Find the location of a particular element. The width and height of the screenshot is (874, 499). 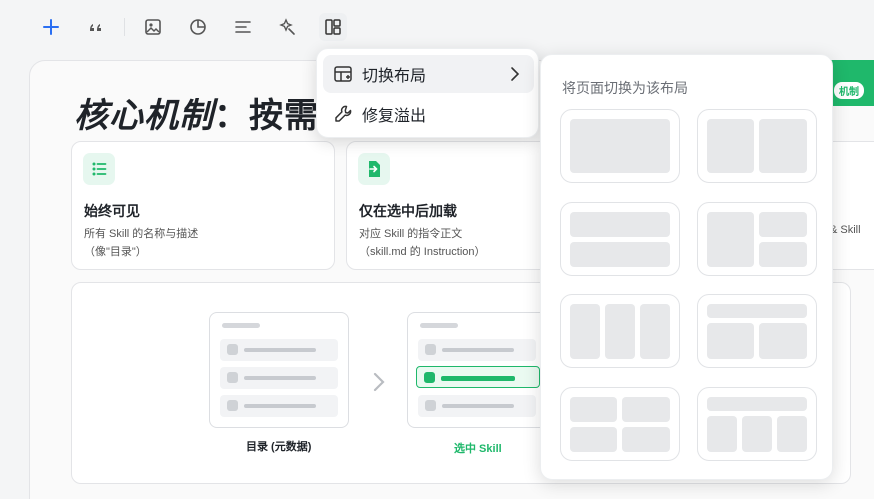

quote-button is located at coordinates (96, 27).